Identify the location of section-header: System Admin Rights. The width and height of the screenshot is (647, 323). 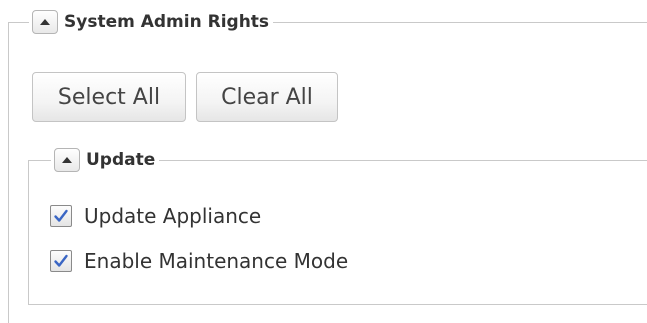
(151, 22).